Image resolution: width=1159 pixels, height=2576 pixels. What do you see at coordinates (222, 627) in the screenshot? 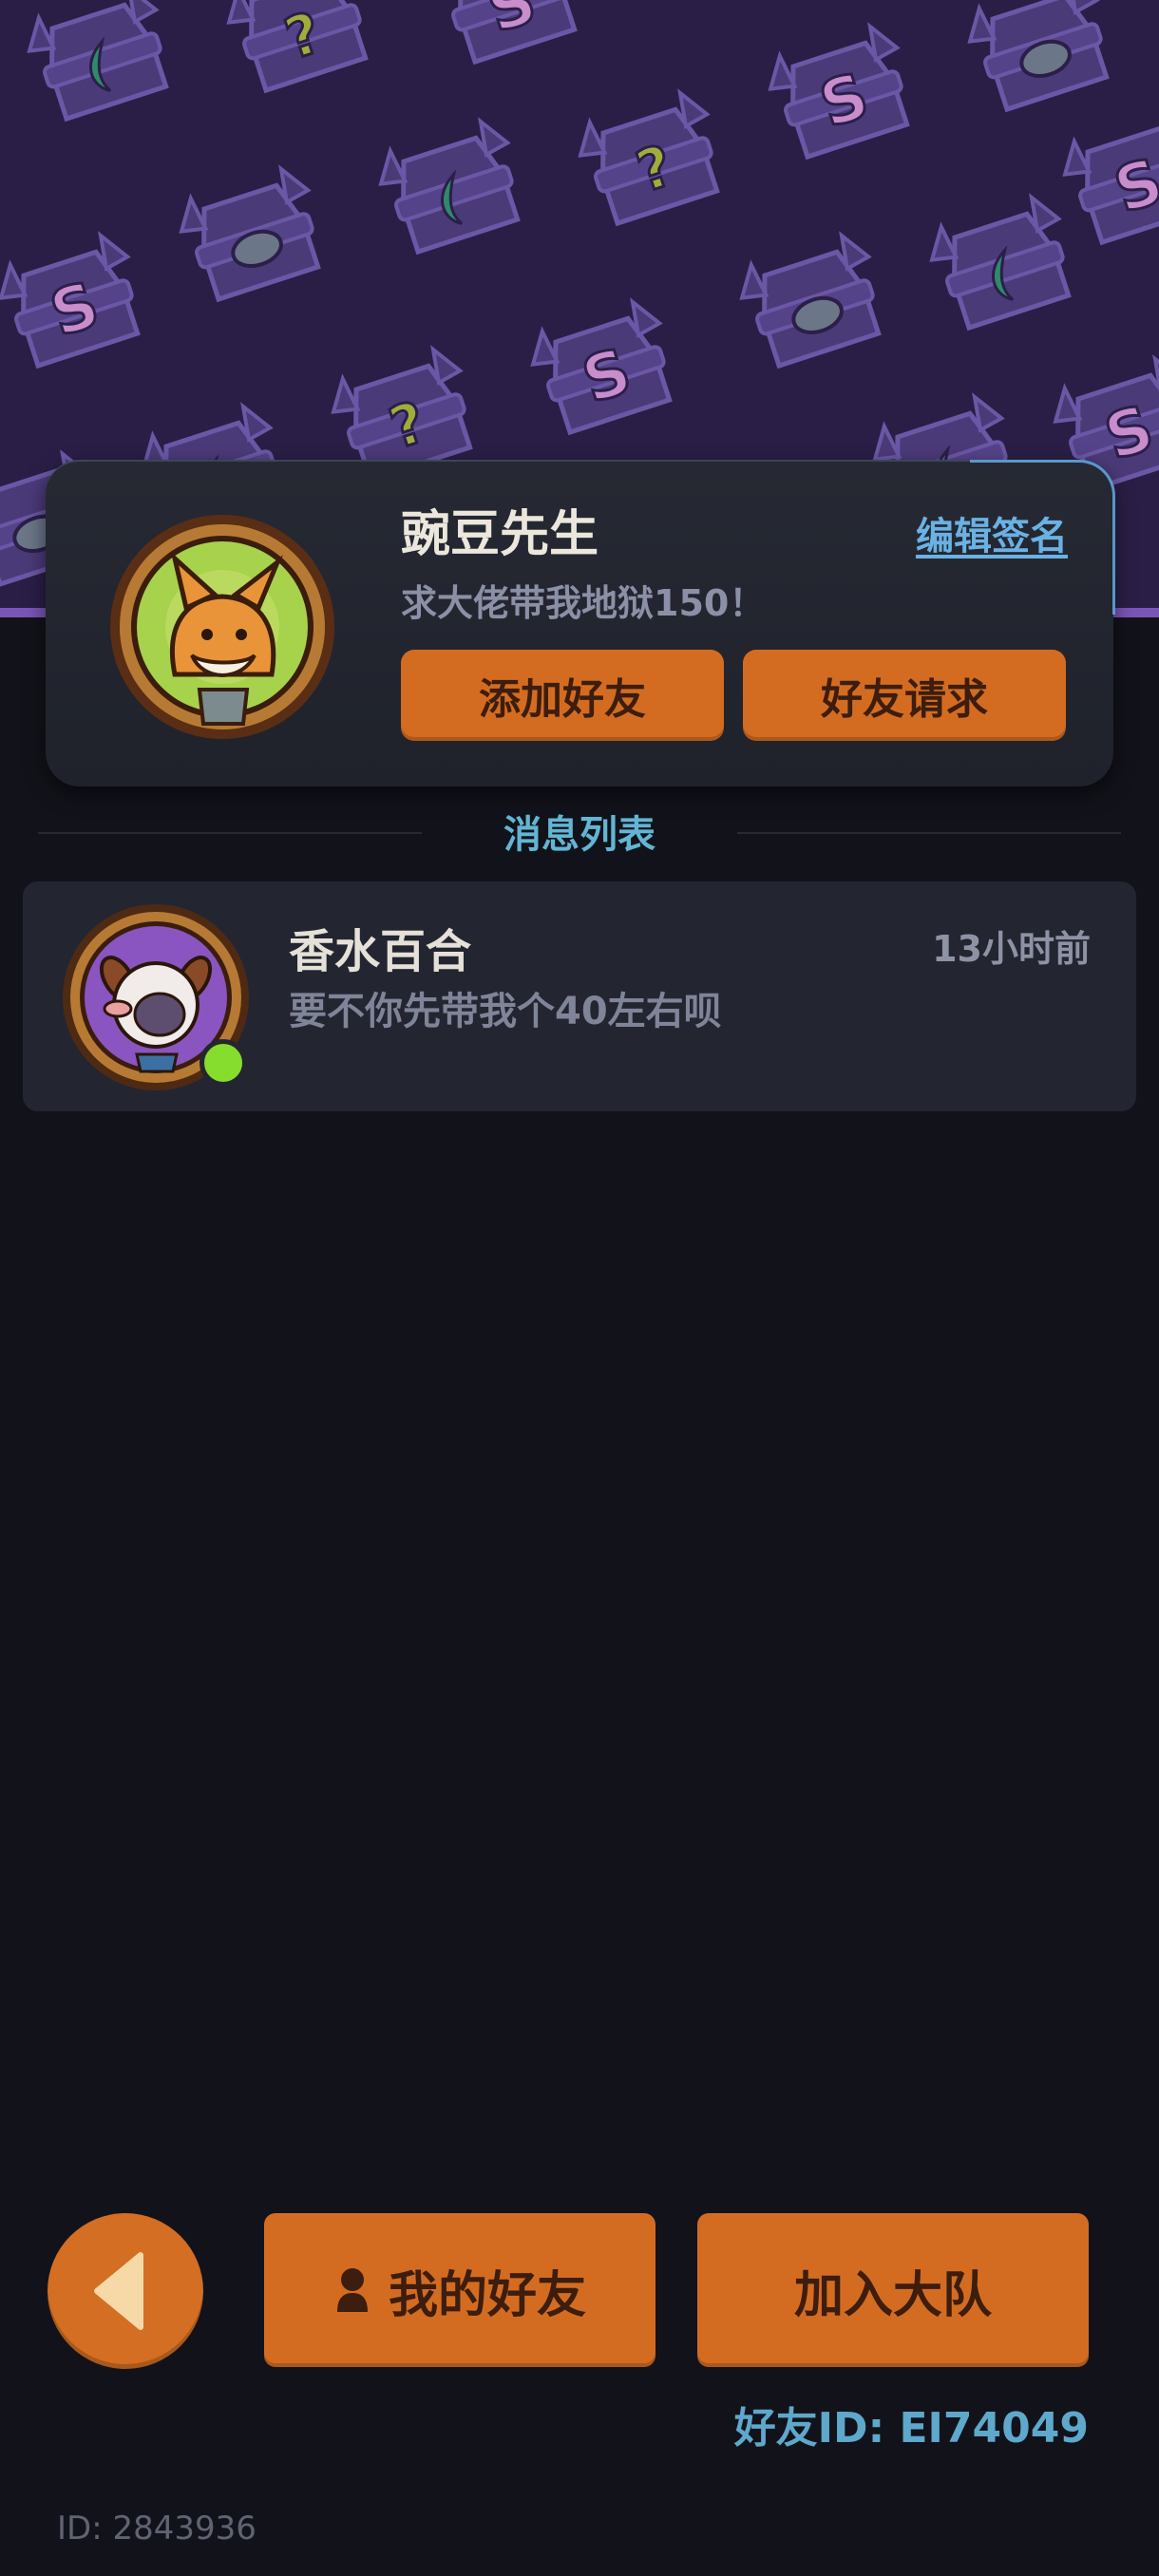
I see `profile-avatar` at bounding box center [222, 627].